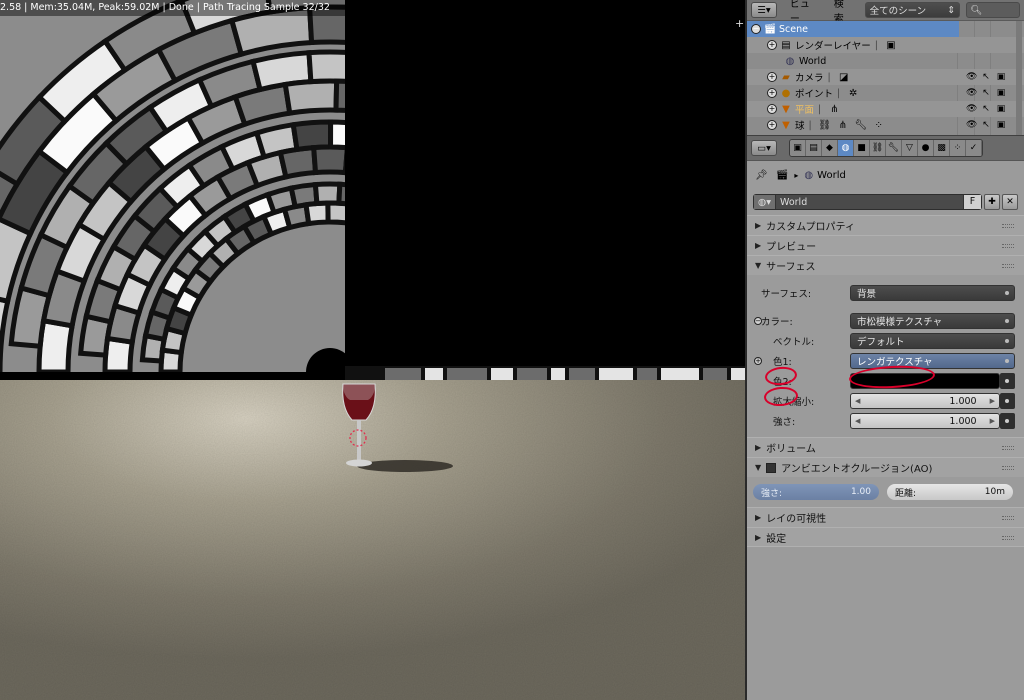 This screenshot has width=1024, height=700. What do you see at coordinates (814, 148) in the screenshot?
I see `render-layers-tab-icon: ▤` at bounding box center [814, 148].